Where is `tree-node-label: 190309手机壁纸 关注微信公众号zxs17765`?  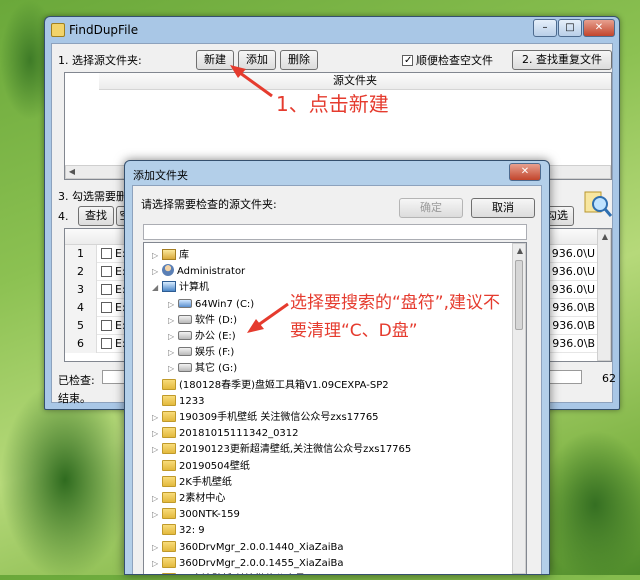
tree-node-label: 190309手机壁纸 关注微信公众号zxs17765 is located at coordinates (279, 417).